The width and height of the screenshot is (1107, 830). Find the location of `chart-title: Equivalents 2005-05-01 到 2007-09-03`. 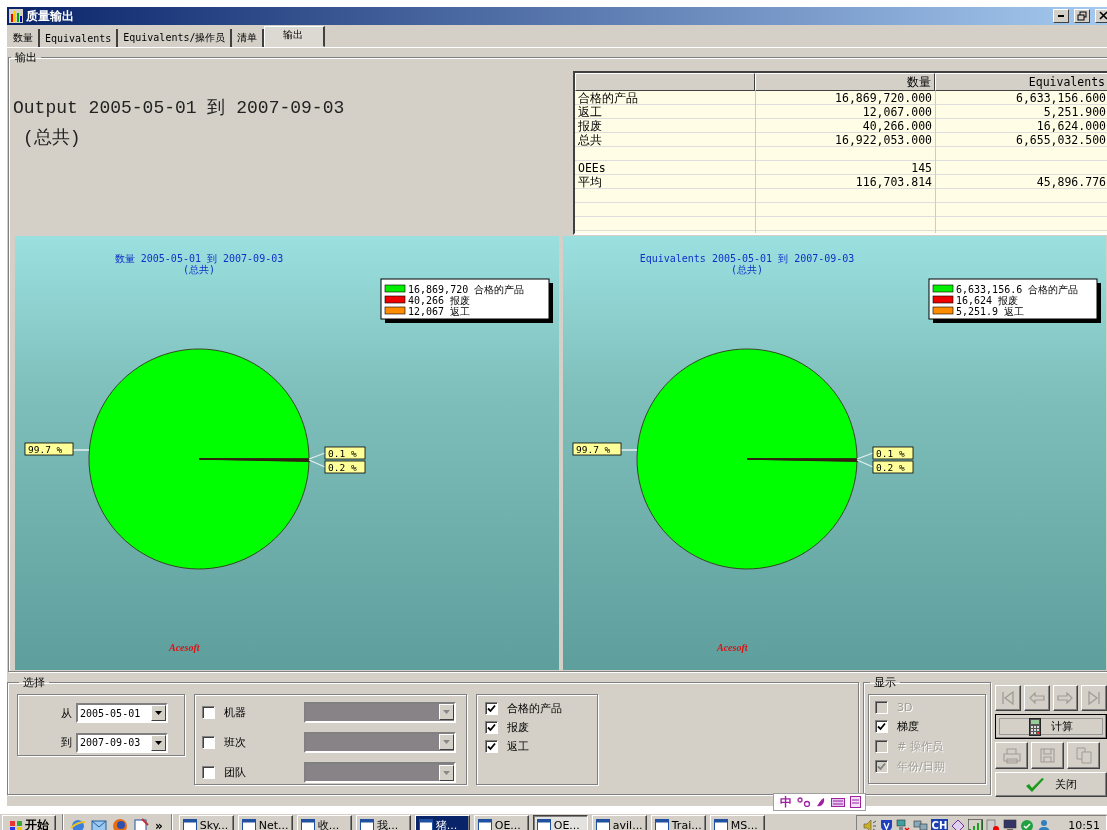

chart-title: Equivalents 2005-05-01 到 2007-09-03 is located at coordinates (746, 258).